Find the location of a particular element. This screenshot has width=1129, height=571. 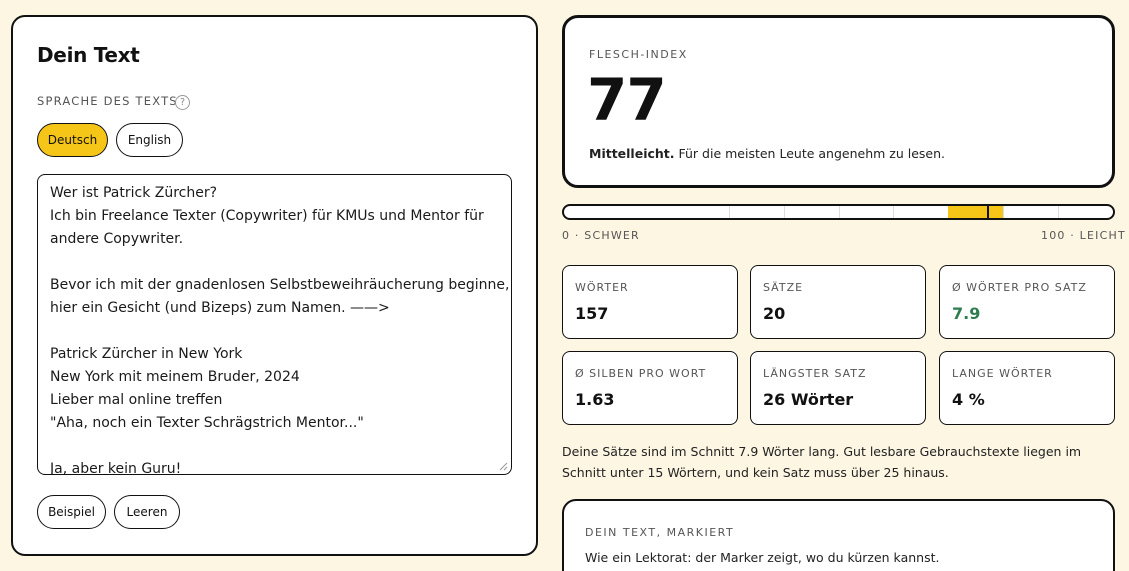

stat-words-per-sentence: Ø WÖRTER PRO SATZ 7.9 is located at coordinates (1027, 302).